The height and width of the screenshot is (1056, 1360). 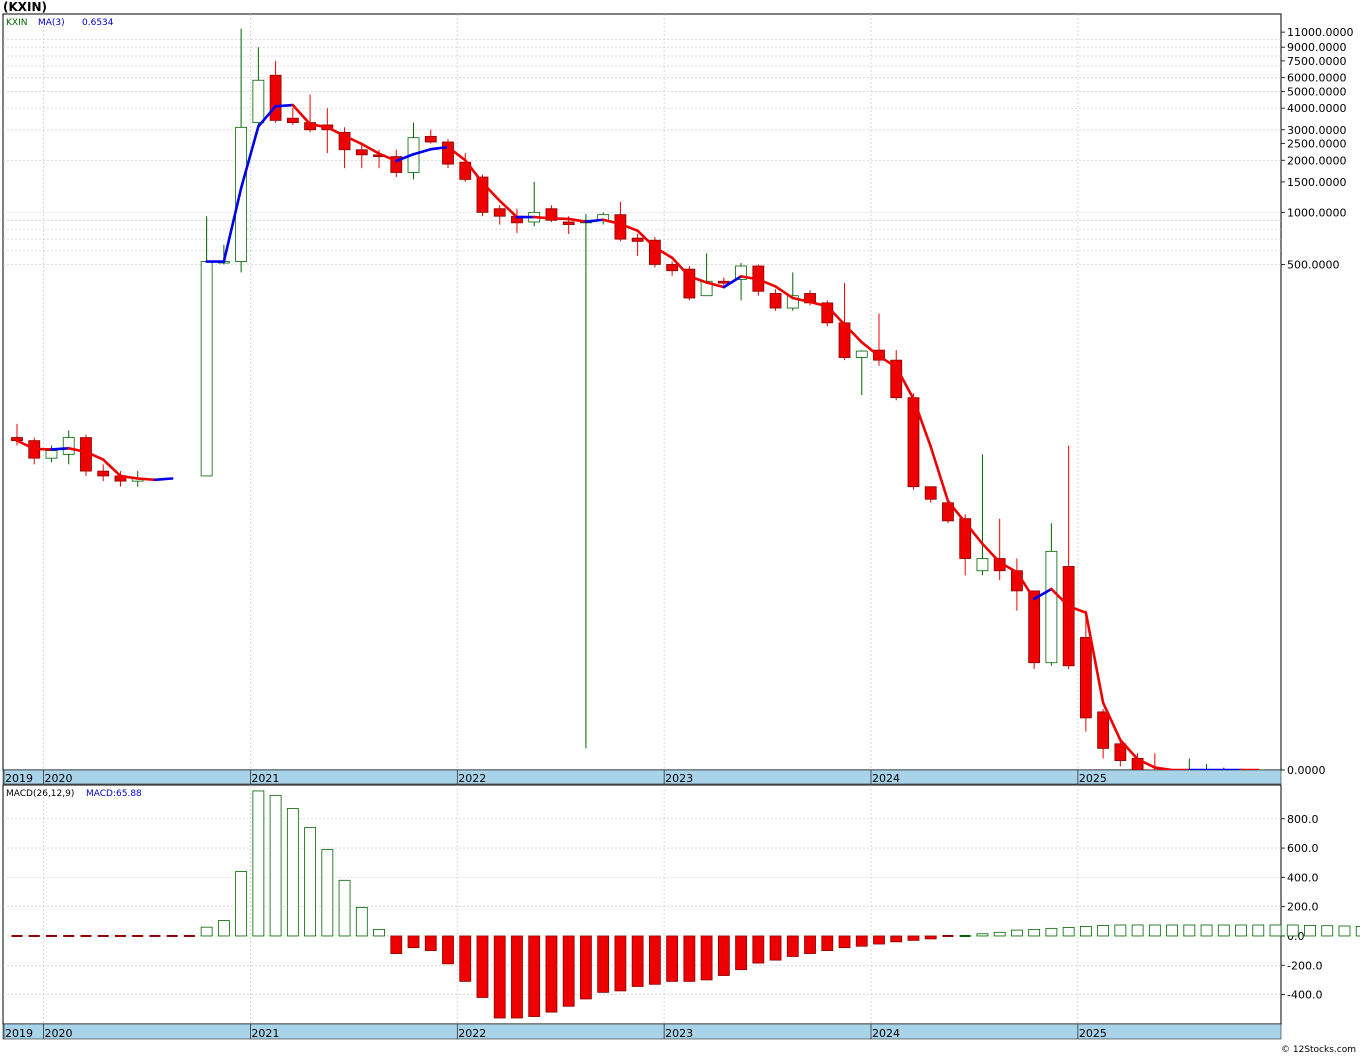 What do you see at coordinates (1317, 212) in the screenshot?
I see `price-y-tick-label: 1000.0000` at bounding box center [1317, 212].